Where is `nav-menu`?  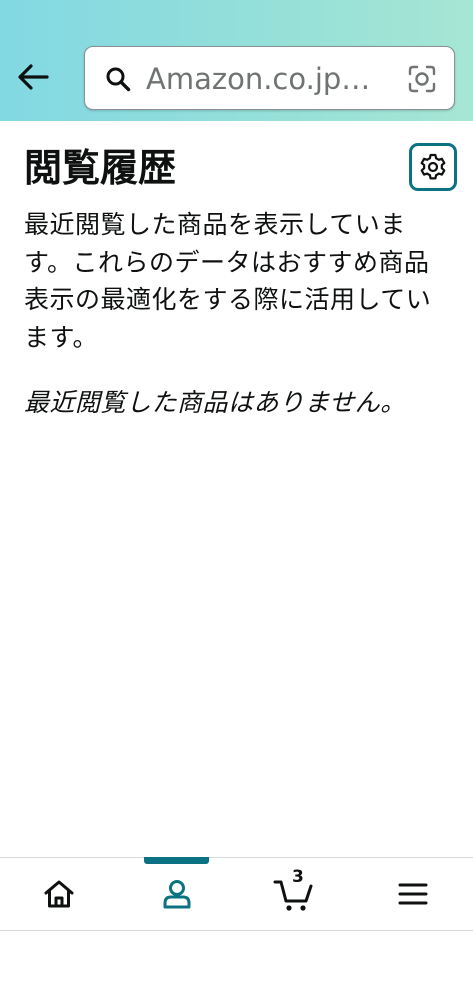
nav-menu is located at coordinates (413, 894).